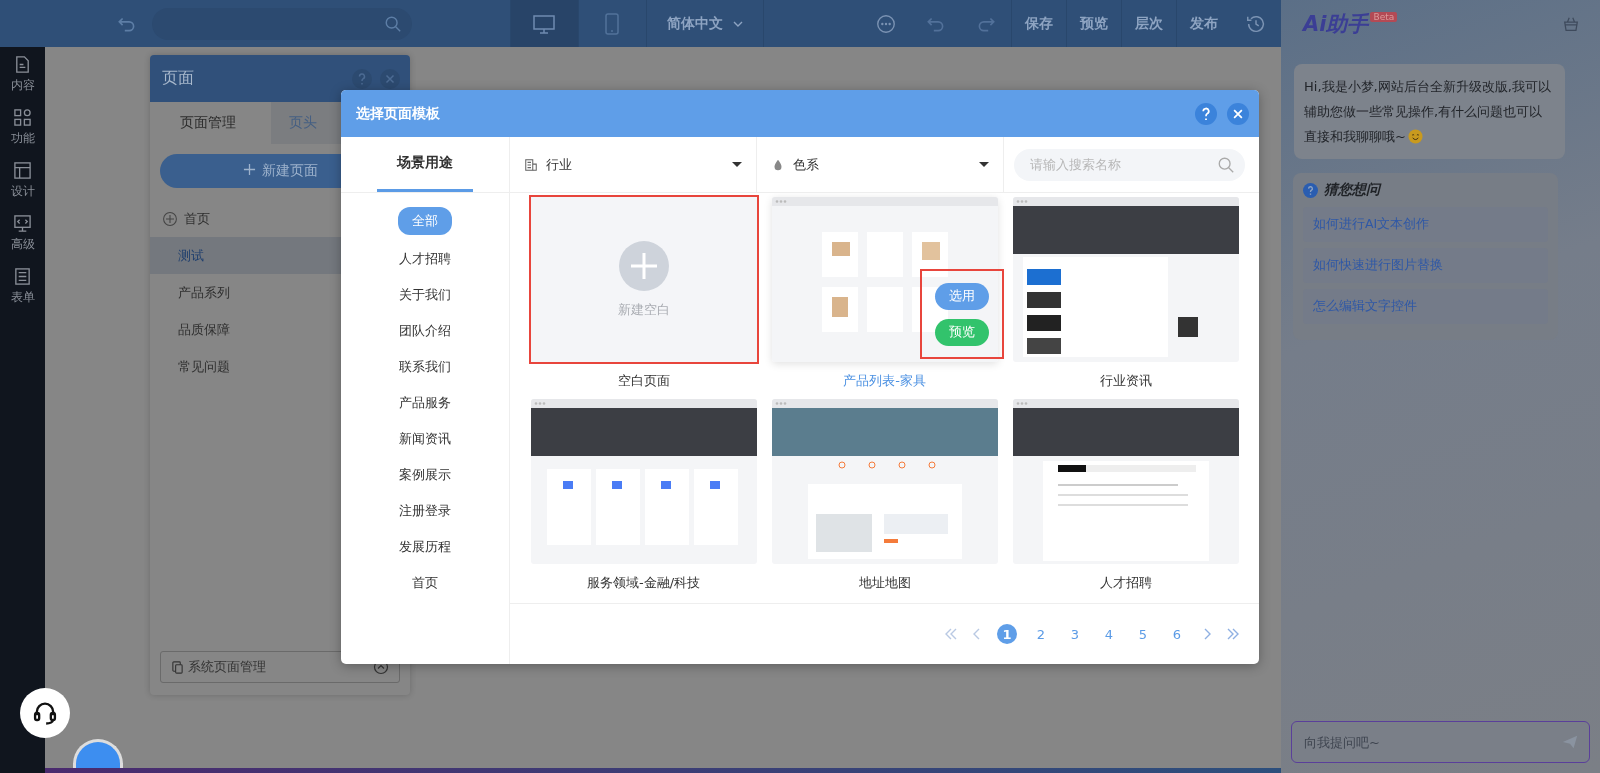 The image size is (1600, 773). What do you see at coordinates (643, 309) in the screenshot?
I see `blank-label: 新建空白` at bounding box center [643, 309].